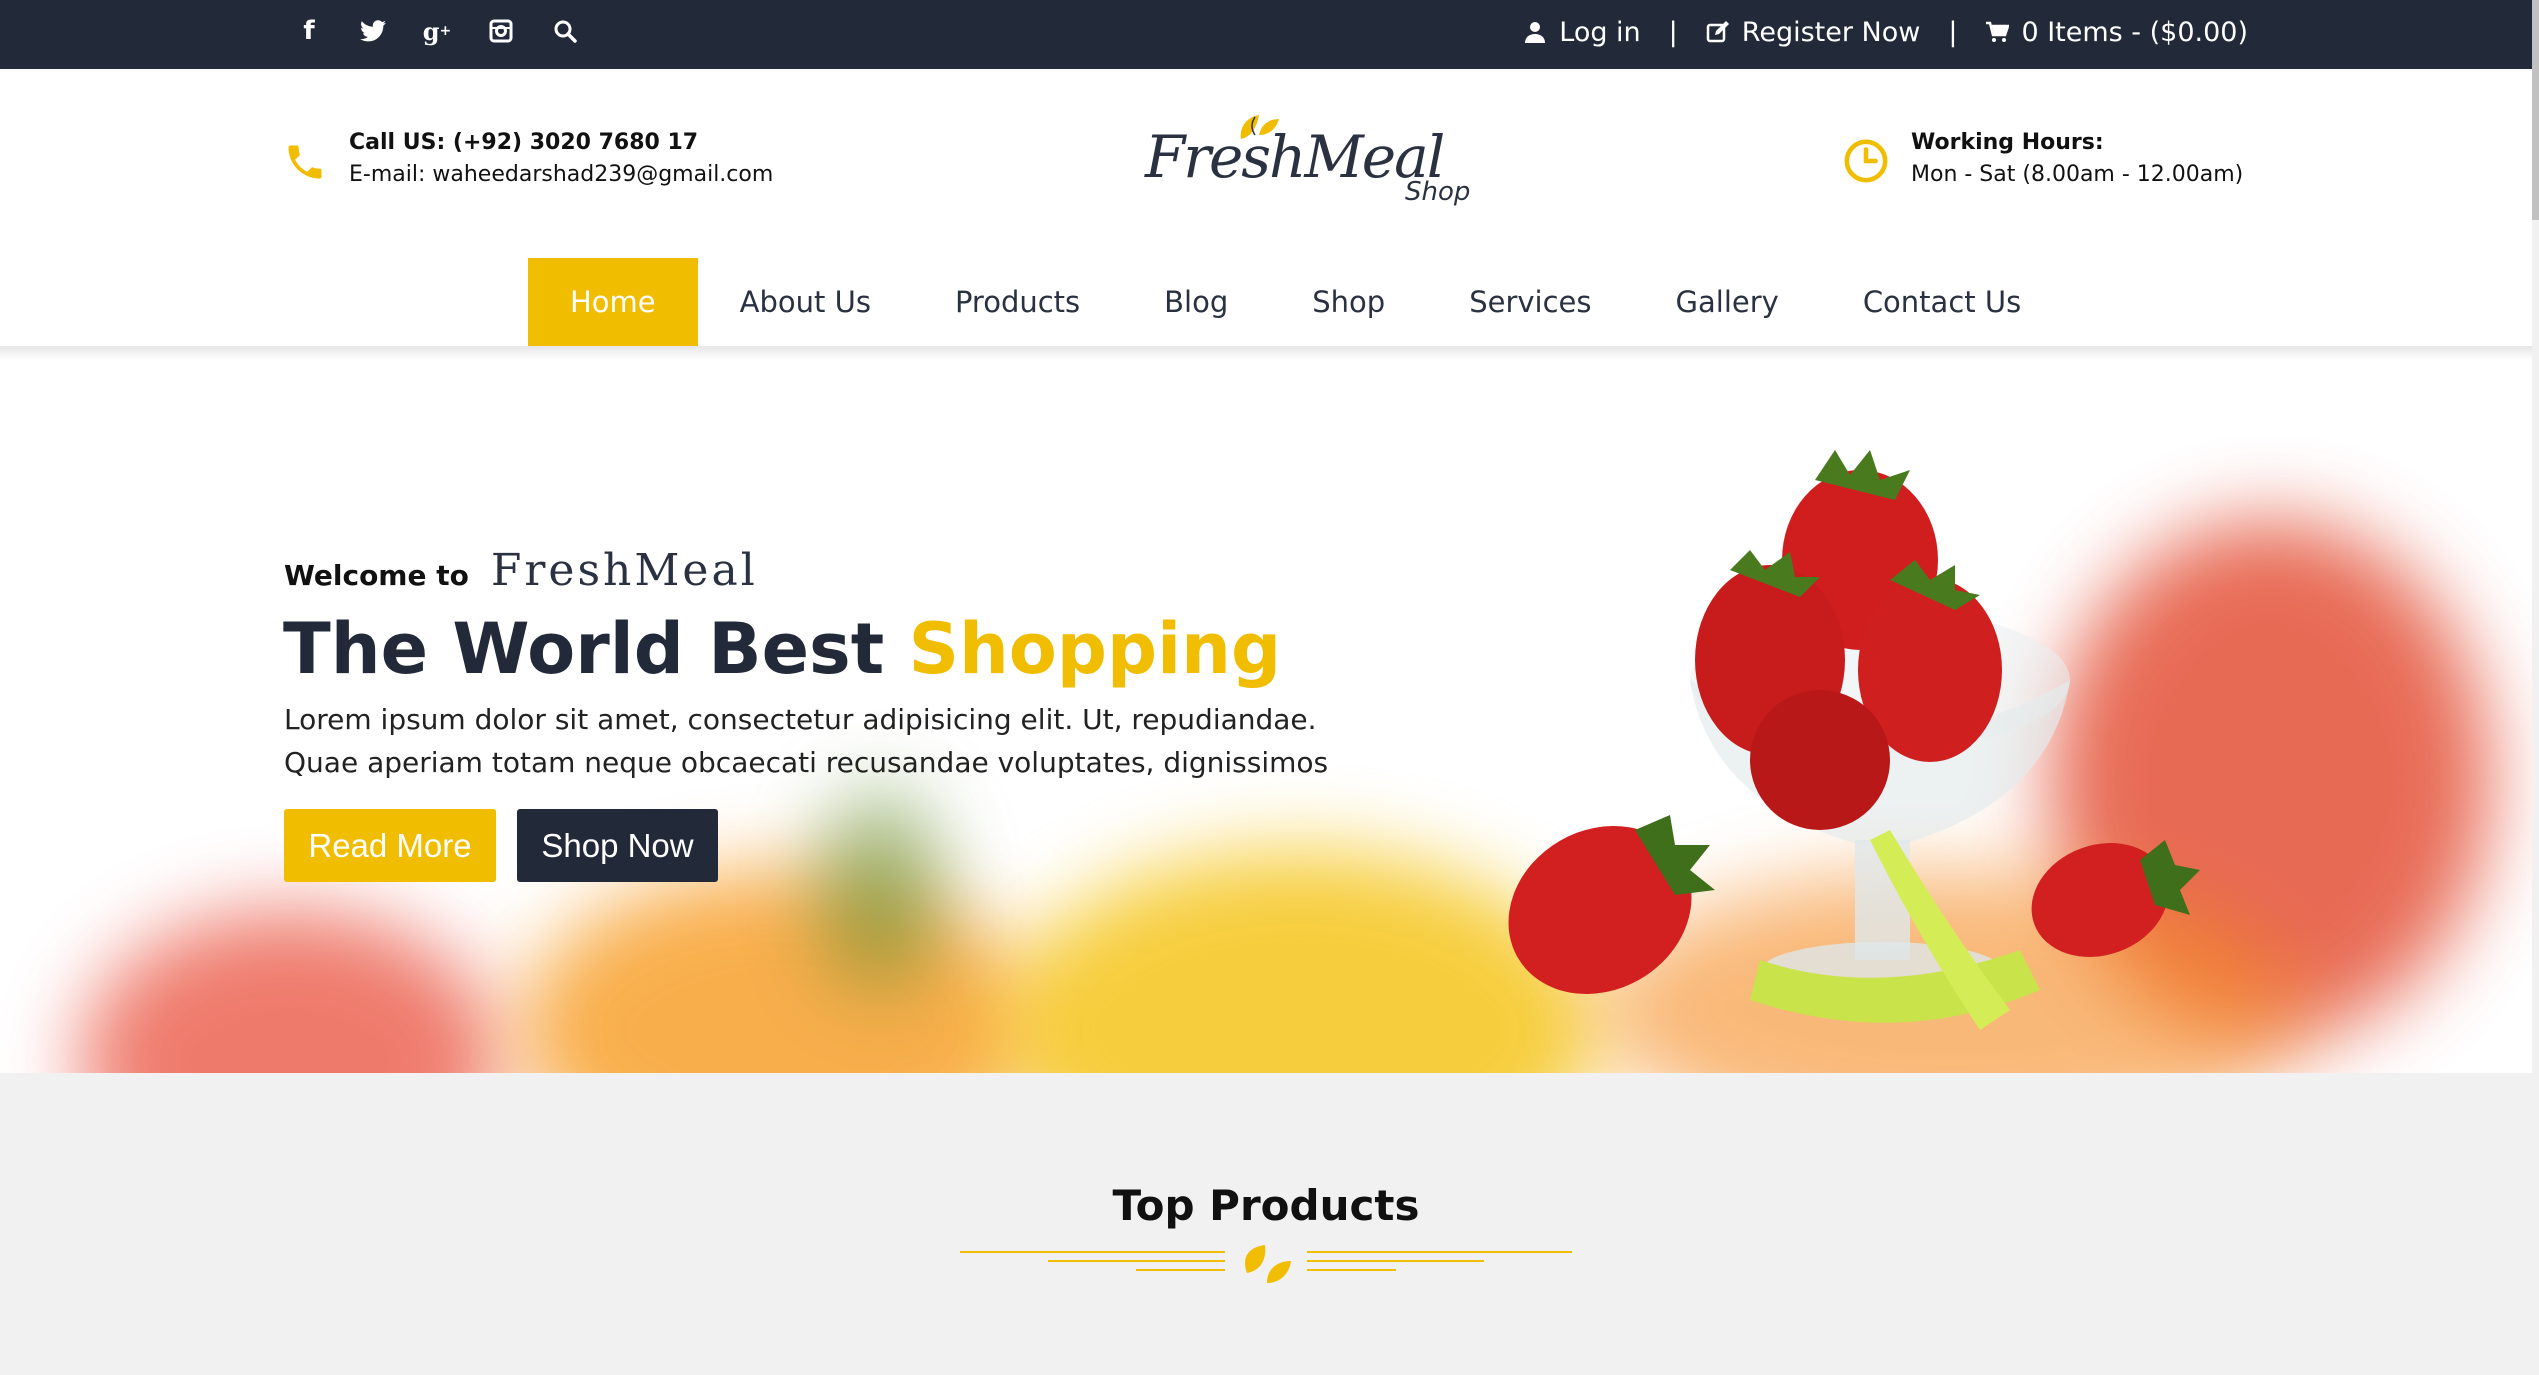  What do you see at coordinates (2535, 687) in the screenshot?
I see `page-scrollbar` at bounding box center [2535, 687].